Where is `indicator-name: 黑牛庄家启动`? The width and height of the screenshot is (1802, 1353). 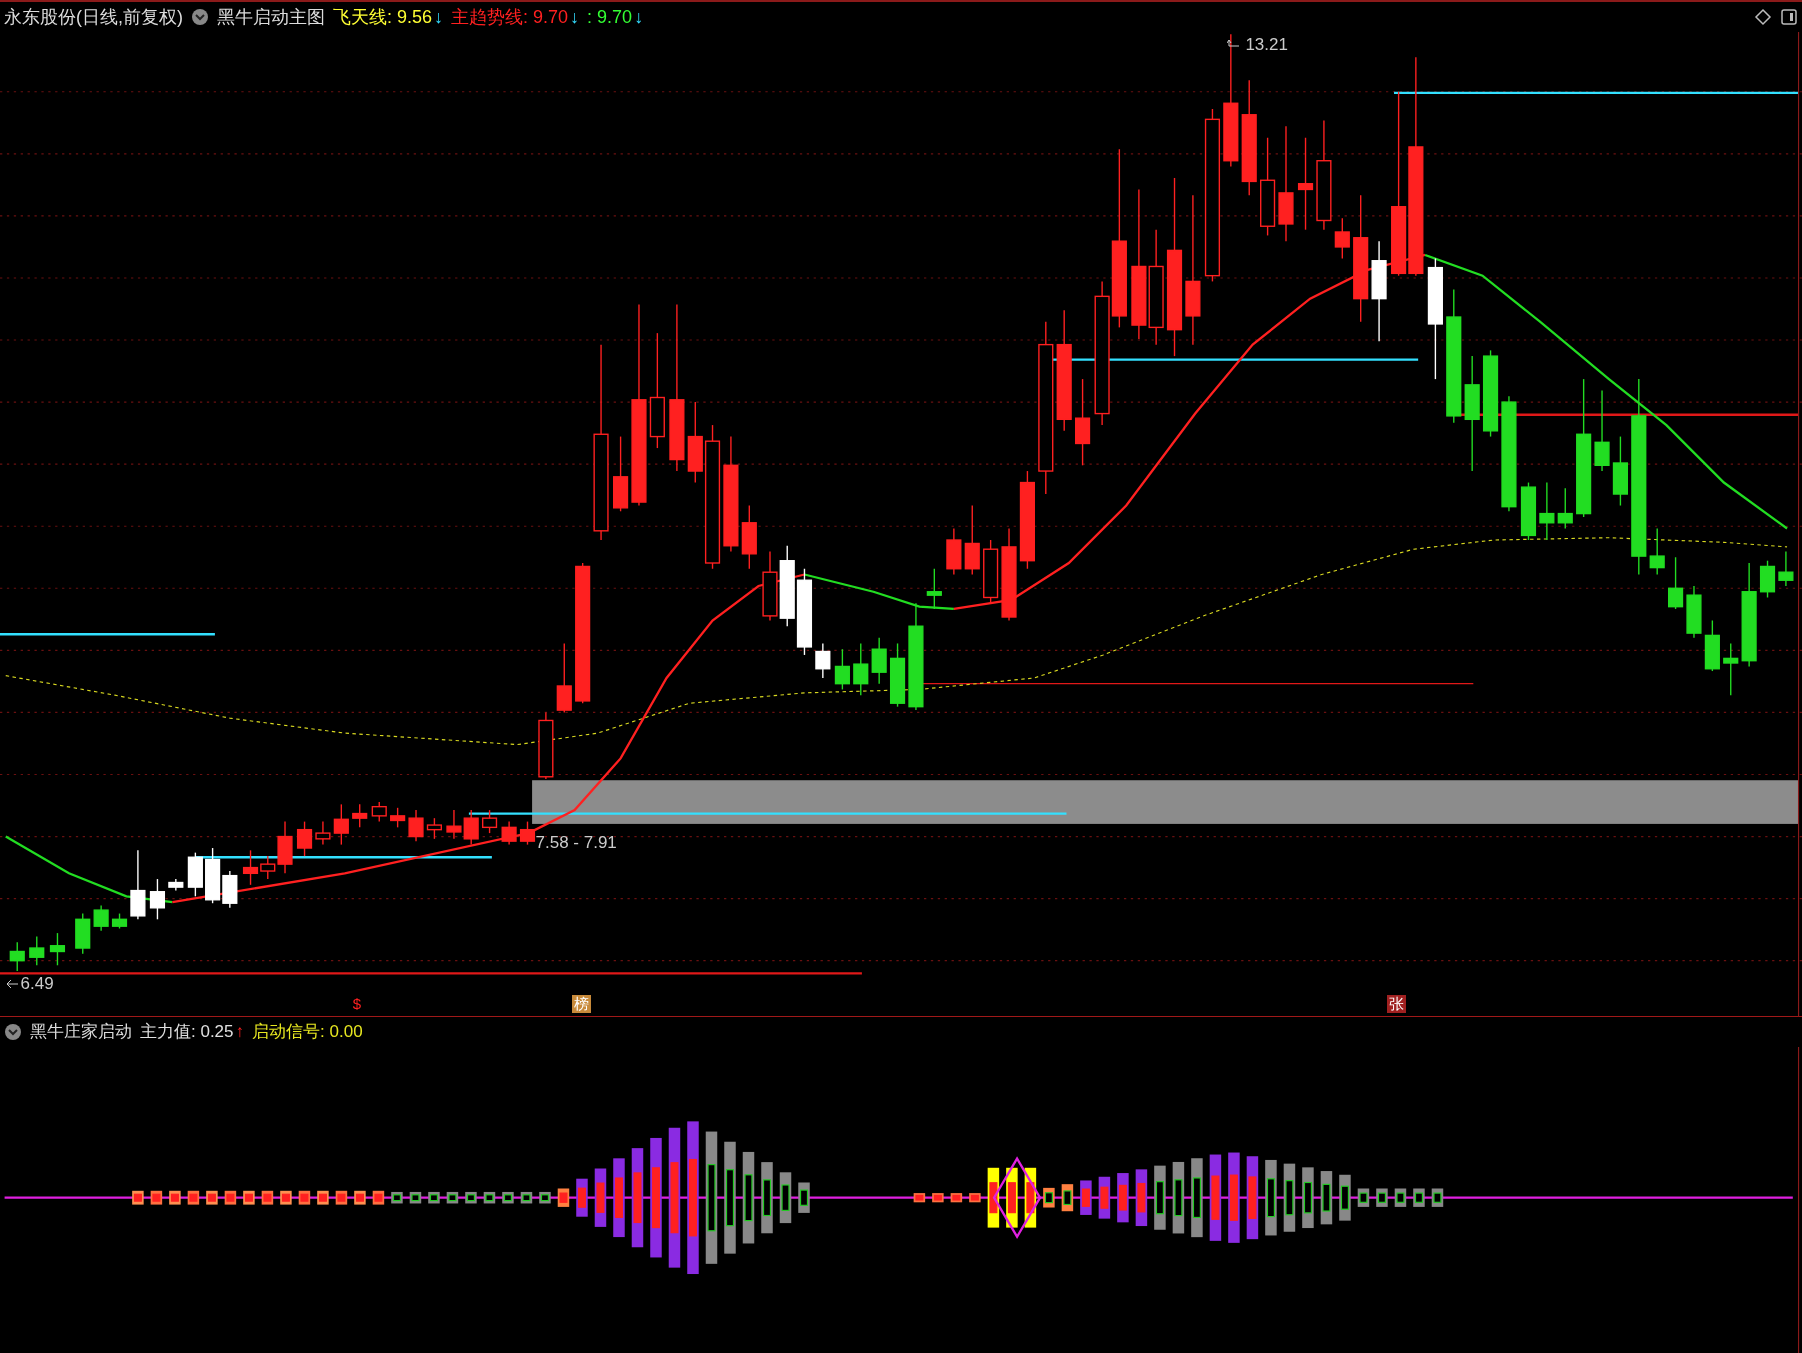
indicator-name: 黑牛庄家启动 is located at coordinates (81, 1032).